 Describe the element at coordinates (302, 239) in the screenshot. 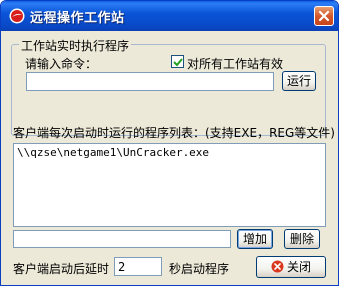

I see `delete-button: 删除` at that location.